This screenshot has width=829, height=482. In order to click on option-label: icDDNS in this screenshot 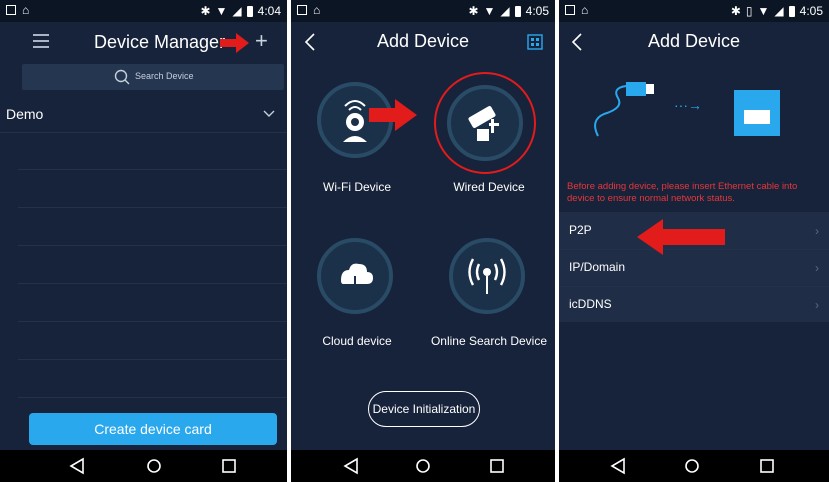, I will do `click(590, 304)`.